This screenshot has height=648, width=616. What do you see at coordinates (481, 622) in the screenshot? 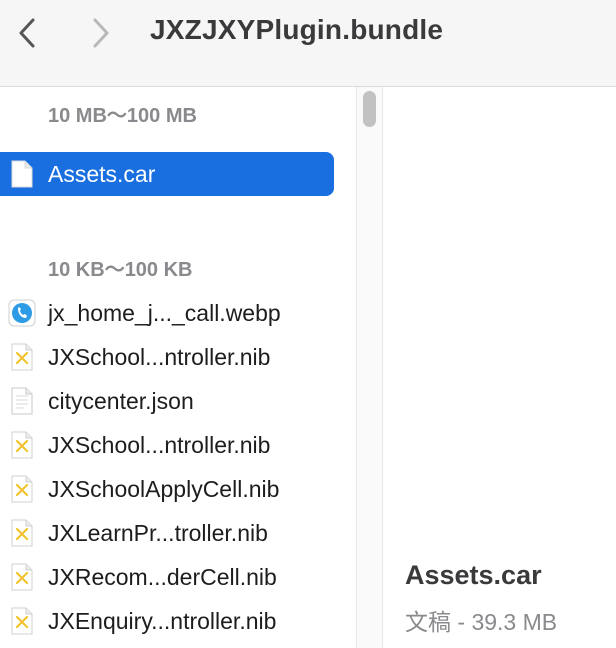
I see `preview-file-info: 文稿 - 39.3 MB` at bounding box center [481, 622].